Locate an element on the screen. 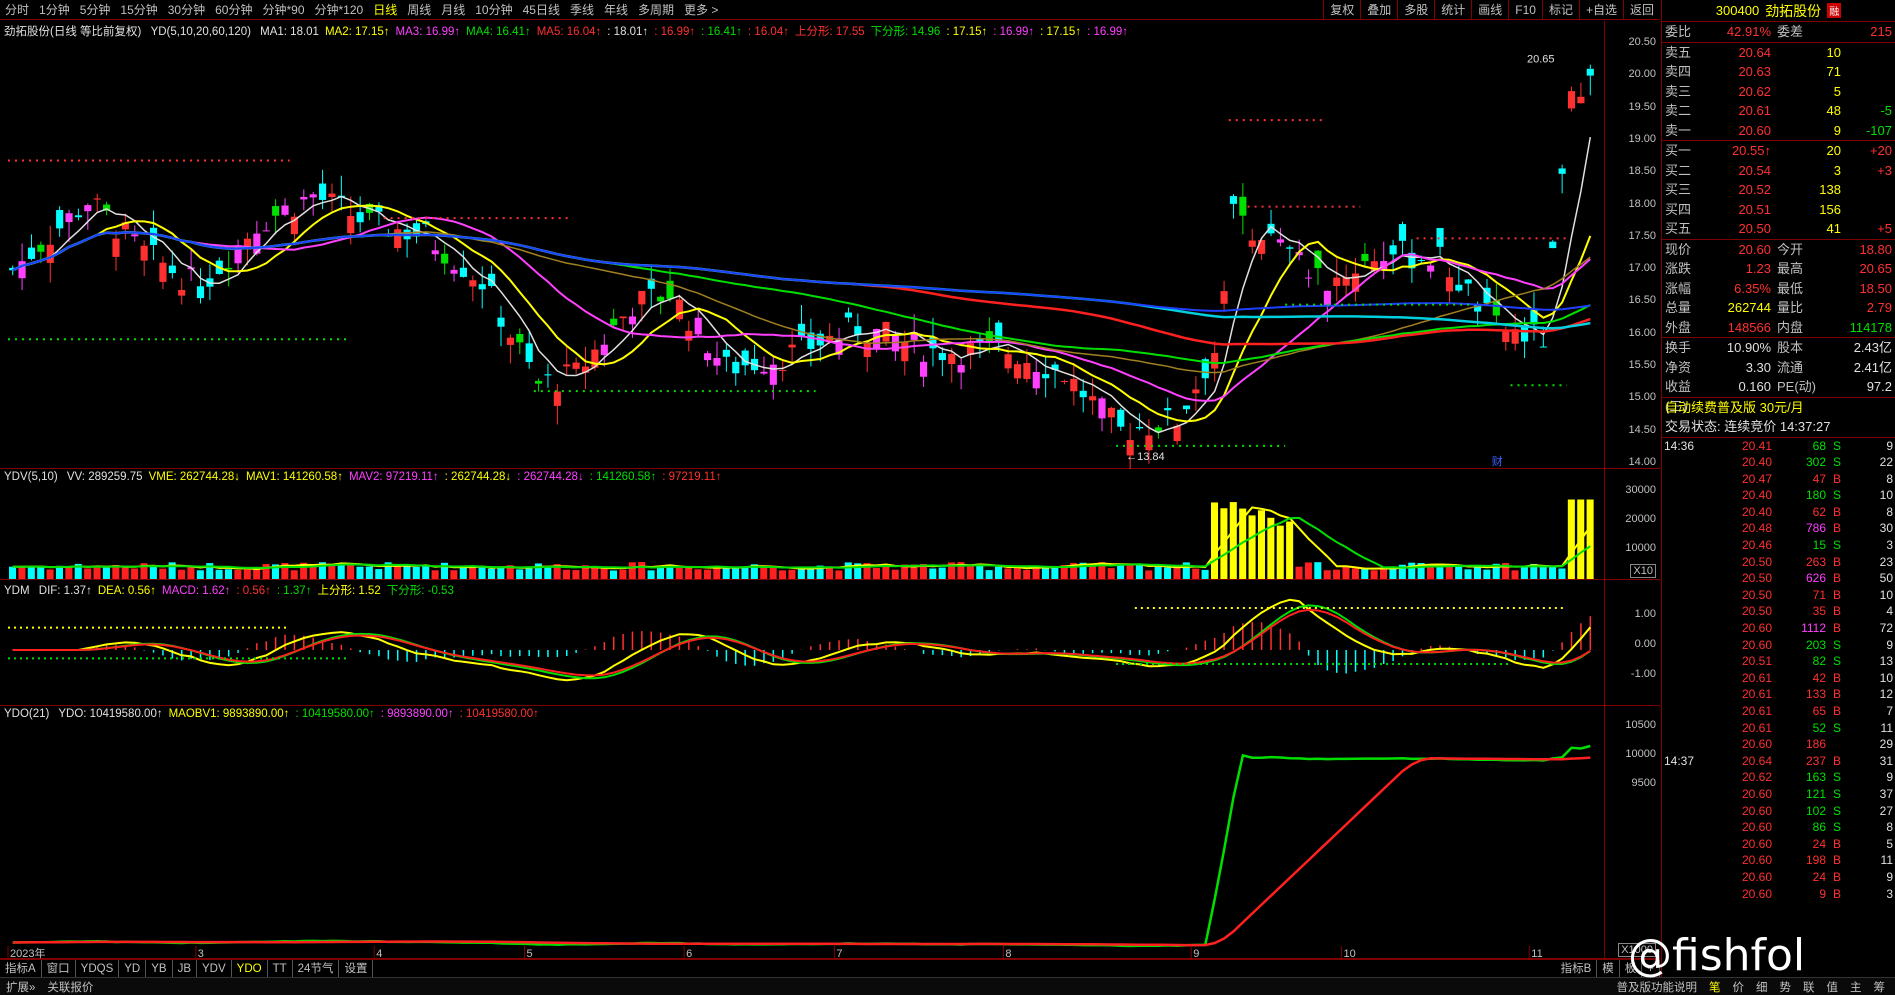 The image size is (1895, 995). period-tab: 60分钟 is located at coordinates (233, 9).